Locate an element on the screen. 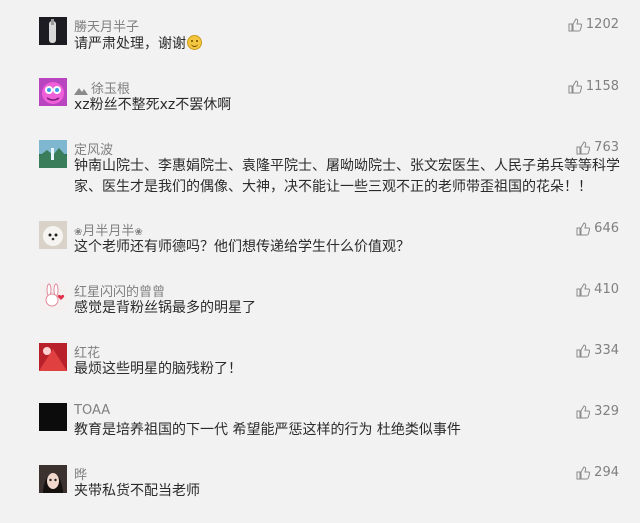  like-button: 1158 is located at coordinates (593, 86).